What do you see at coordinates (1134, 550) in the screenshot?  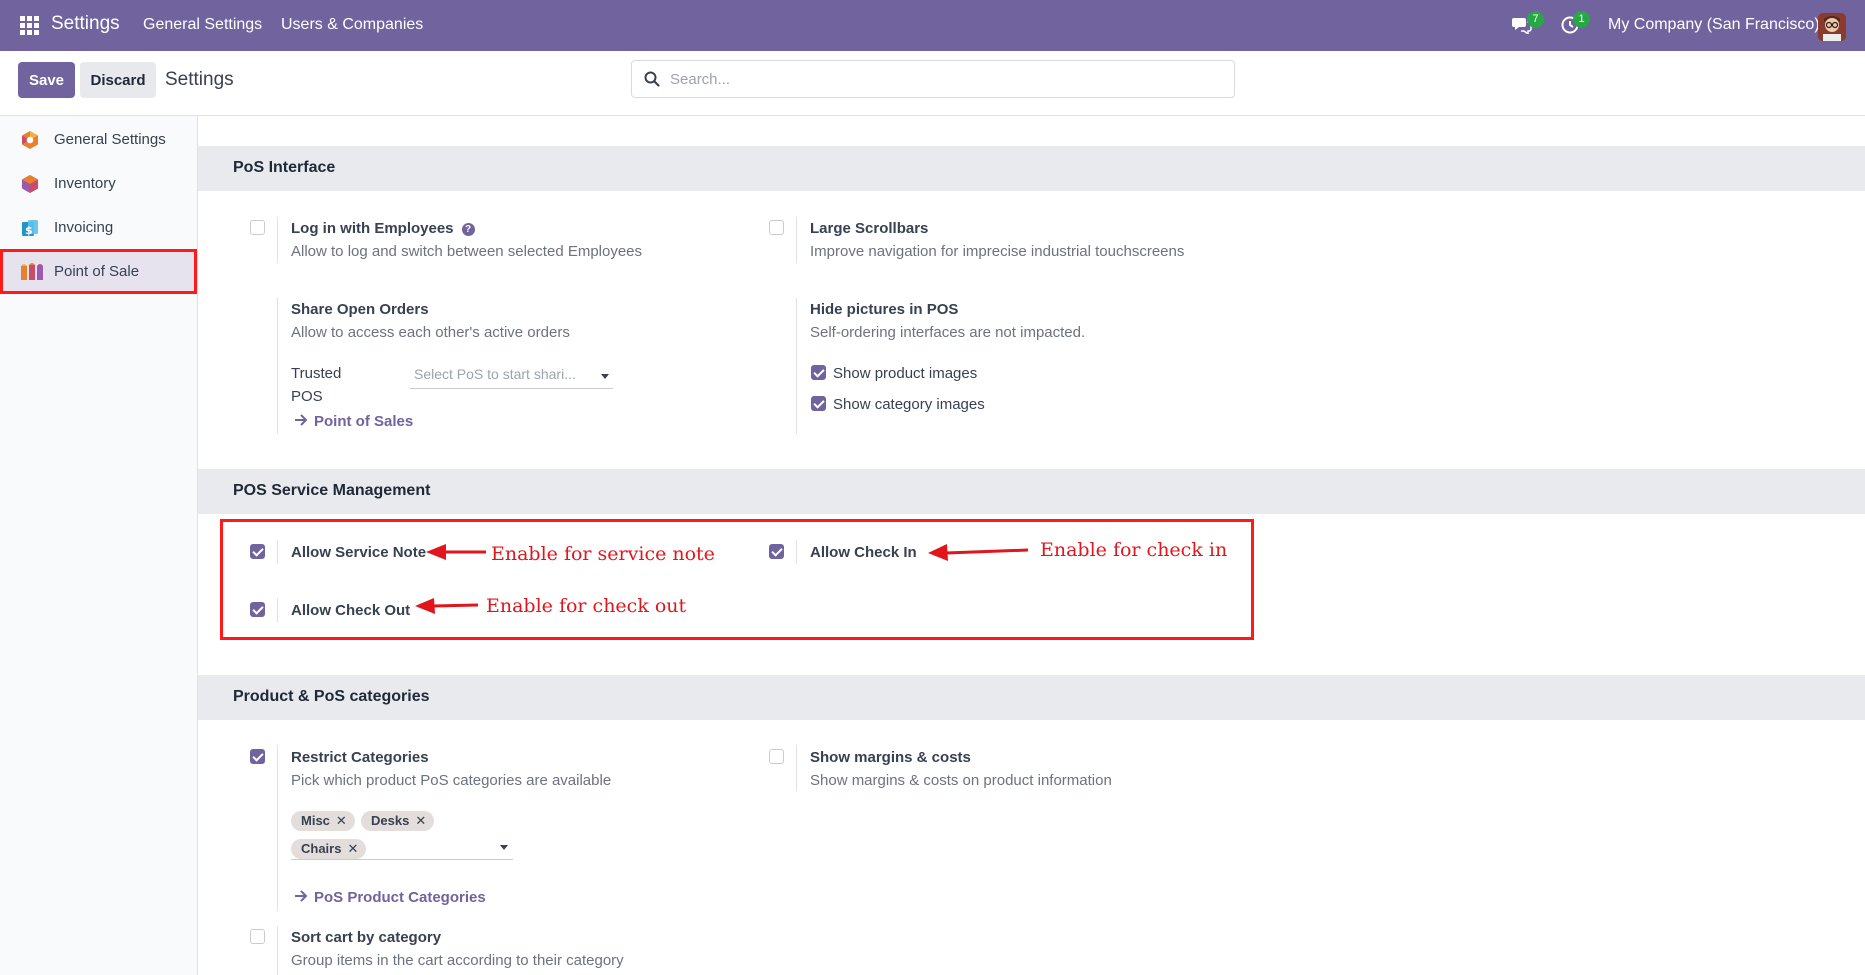 I see `annotation-check-in: Enable for check in` at bounding box center [1134, 550].